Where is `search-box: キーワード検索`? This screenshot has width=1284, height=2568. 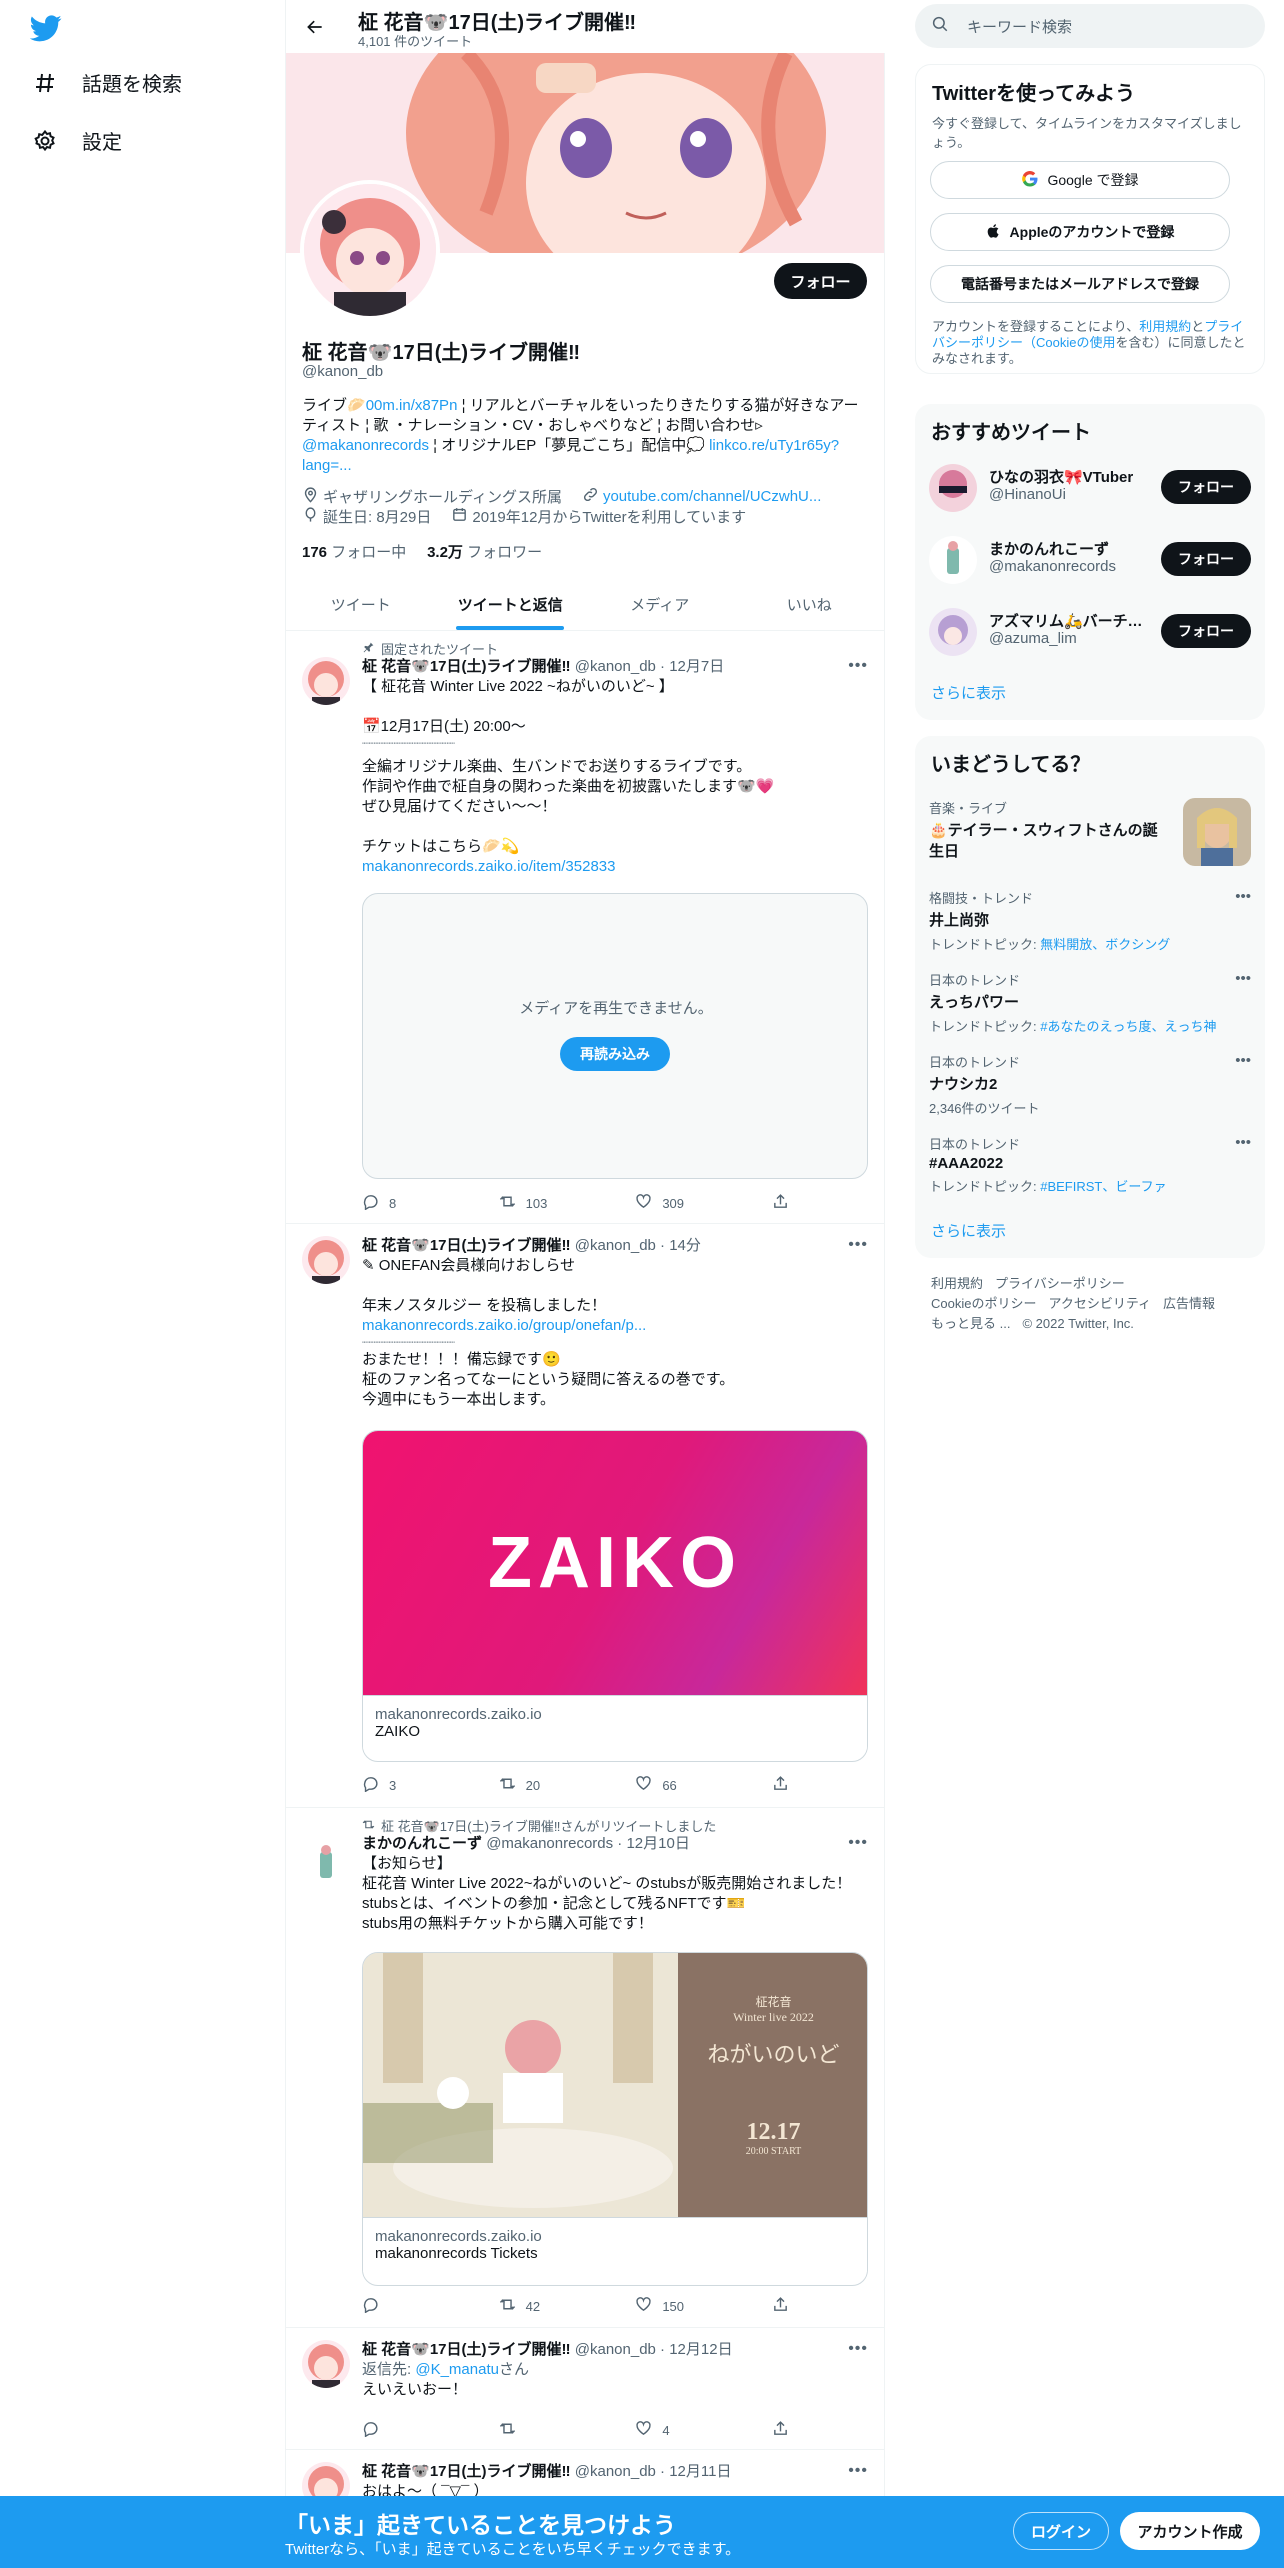
search-box: キーワード検索 is located at coordinates (1090, 26).